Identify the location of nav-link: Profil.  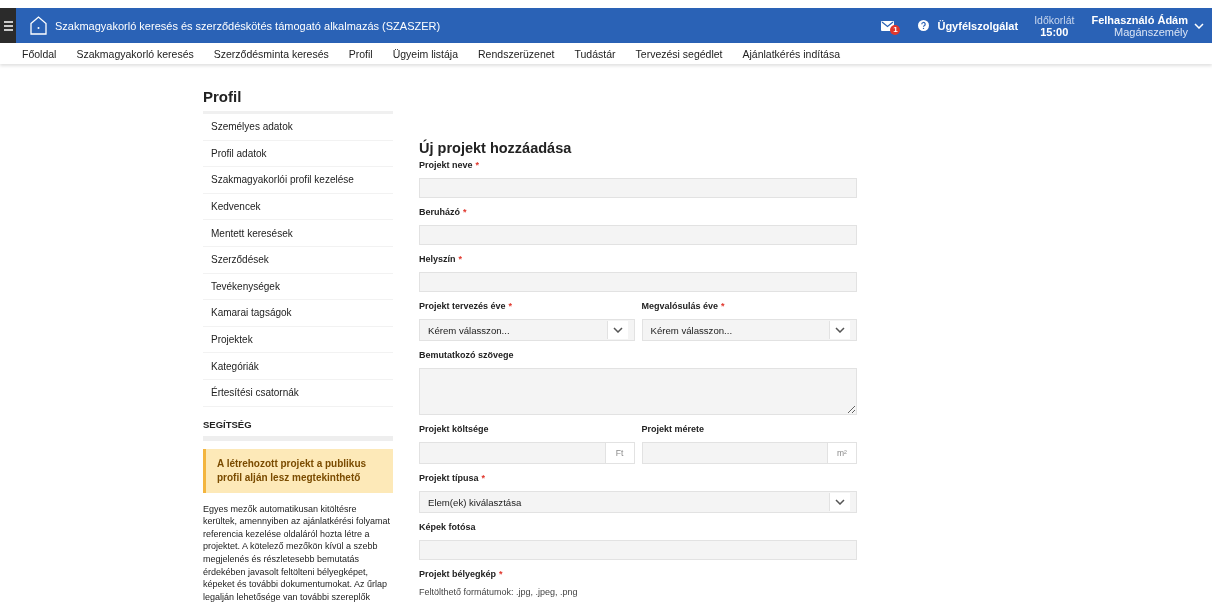
(360, 53).